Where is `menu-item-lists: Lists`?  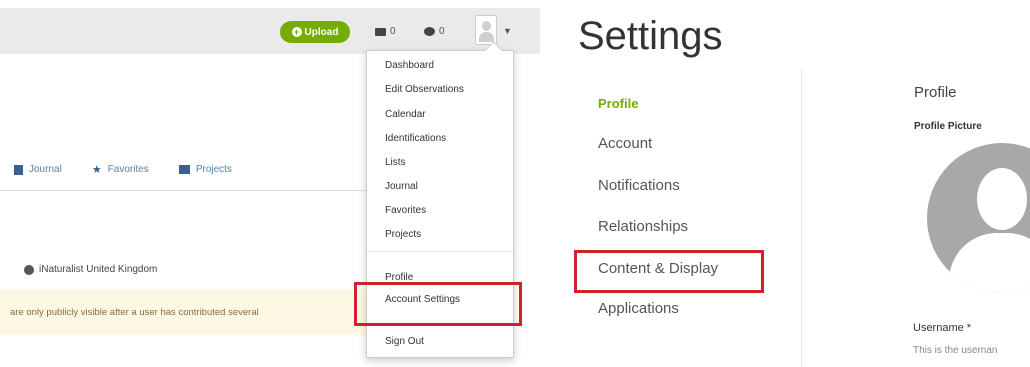 menu-item-lists: Lists is located at coordinates (395, 162).